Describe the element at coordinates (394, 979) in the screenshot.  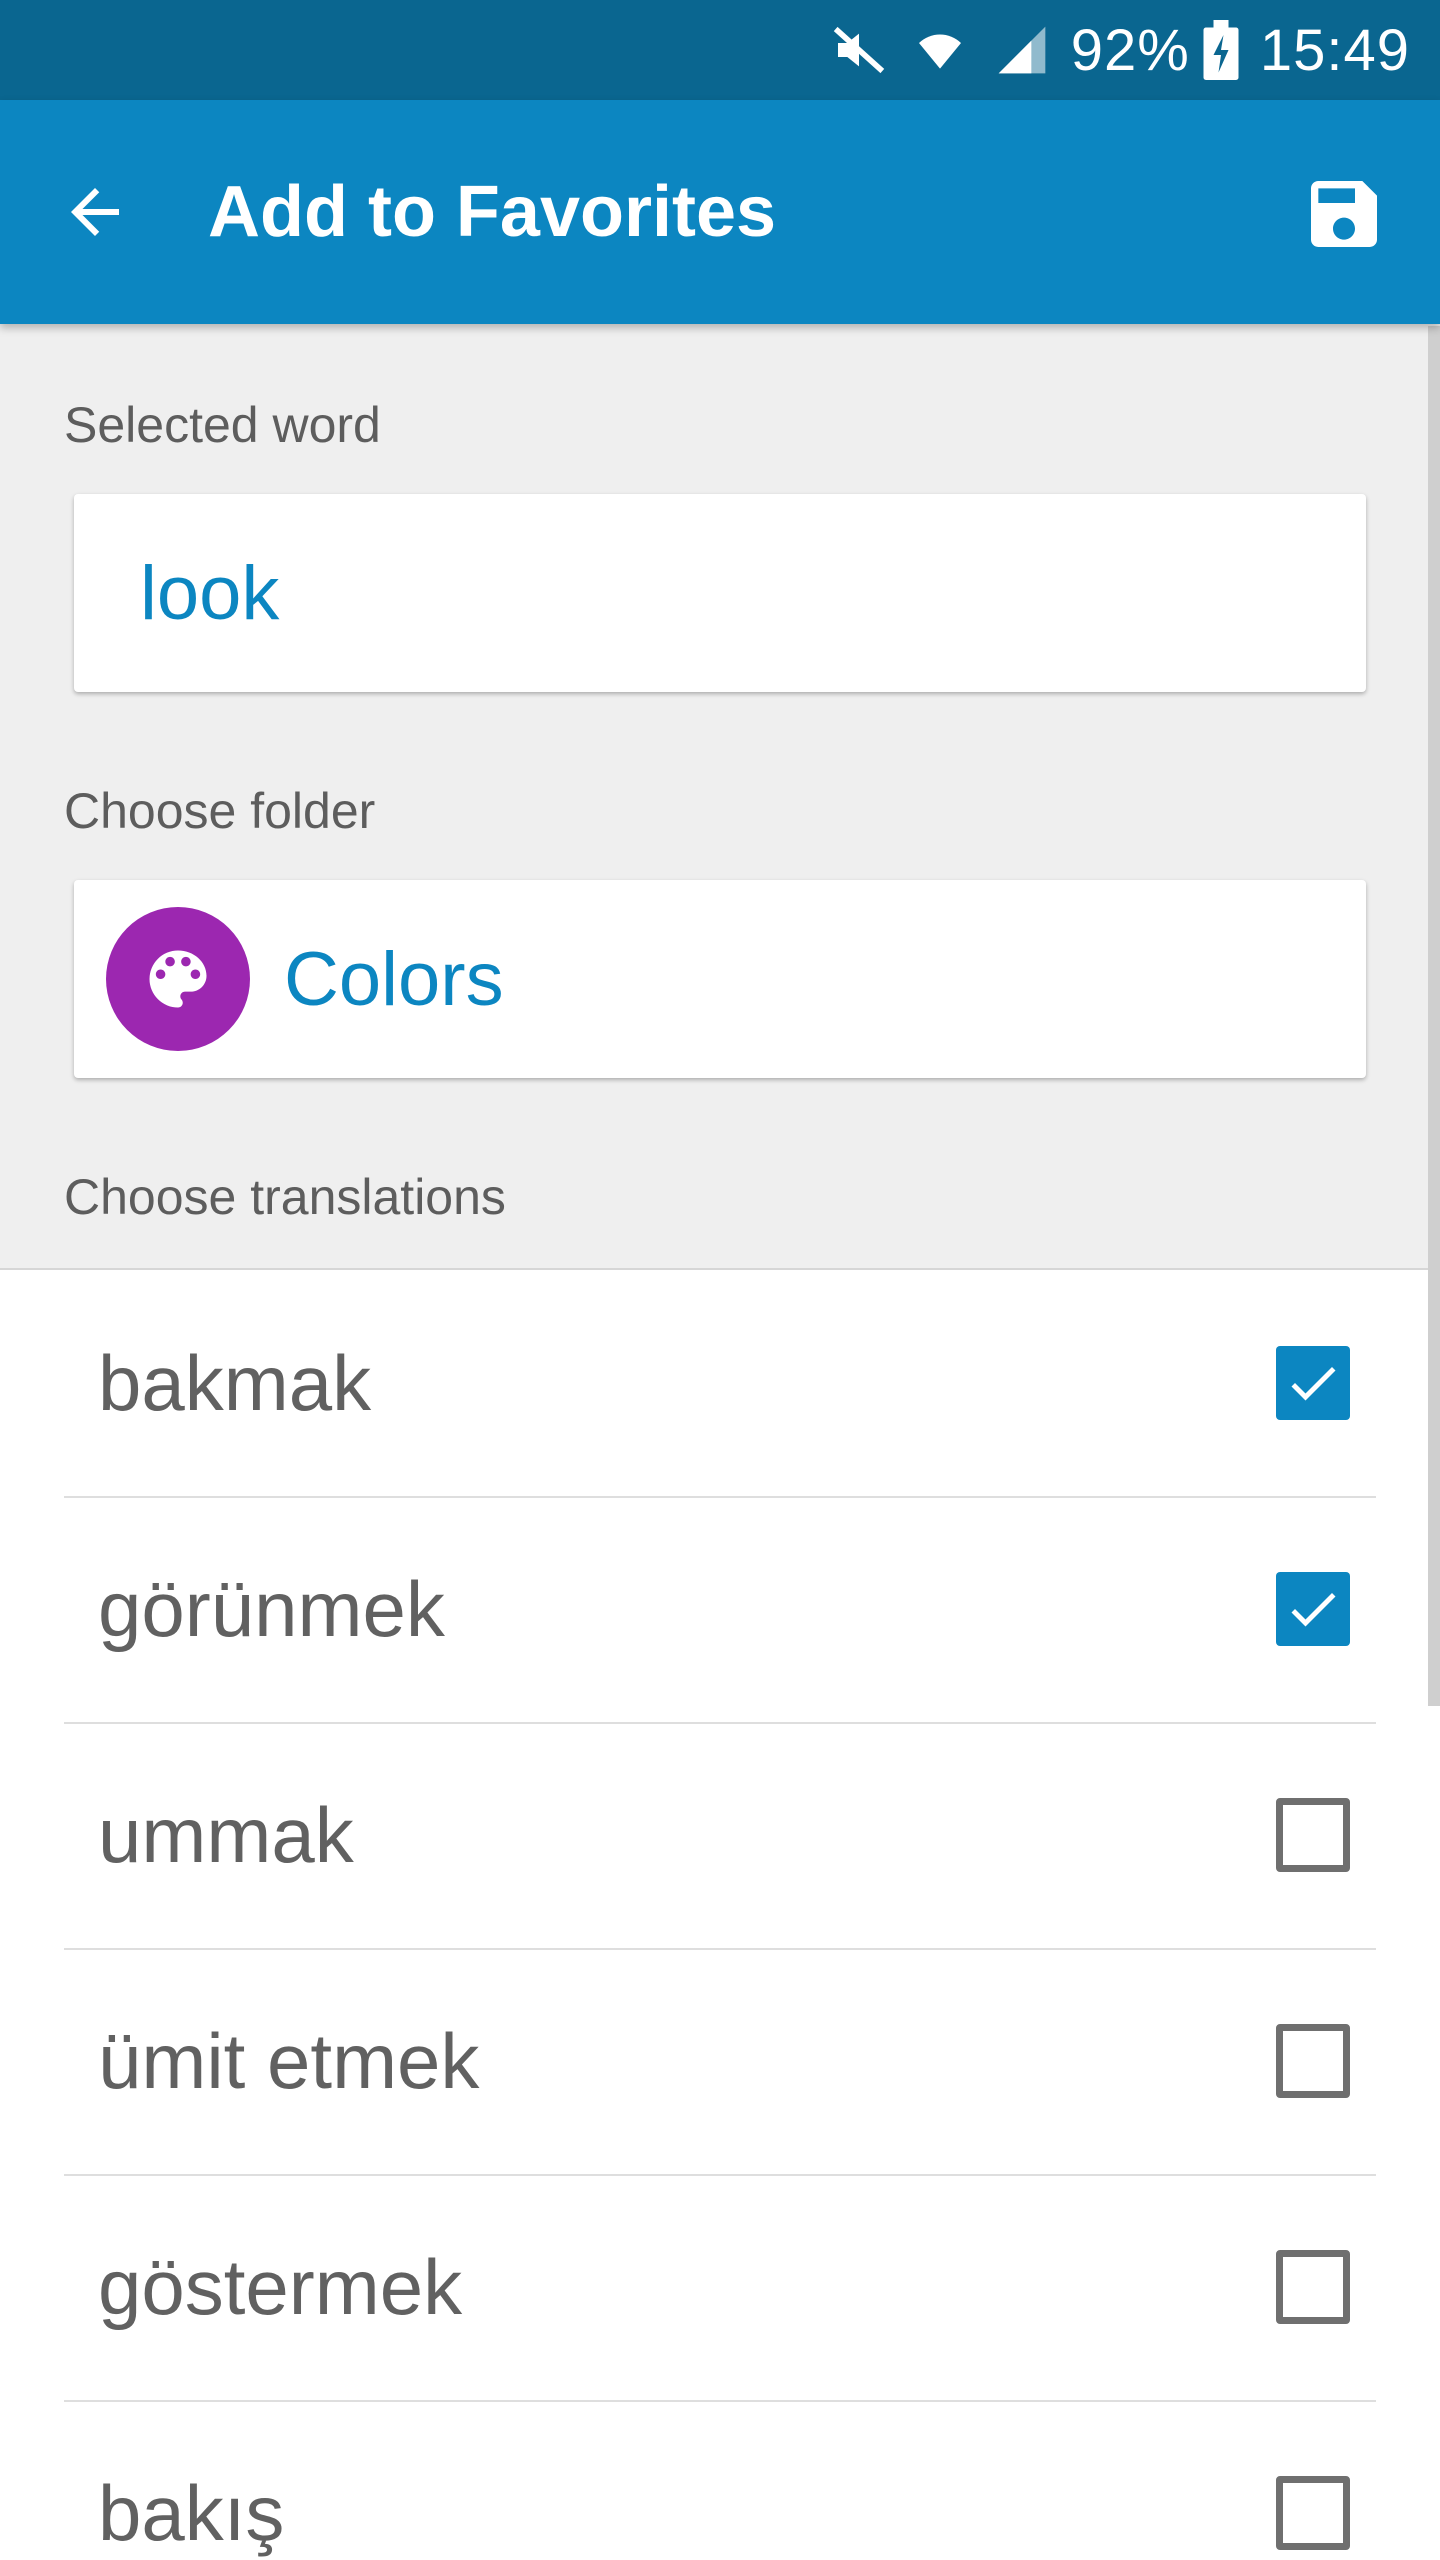
I see `folder-name: Colors` at that location.